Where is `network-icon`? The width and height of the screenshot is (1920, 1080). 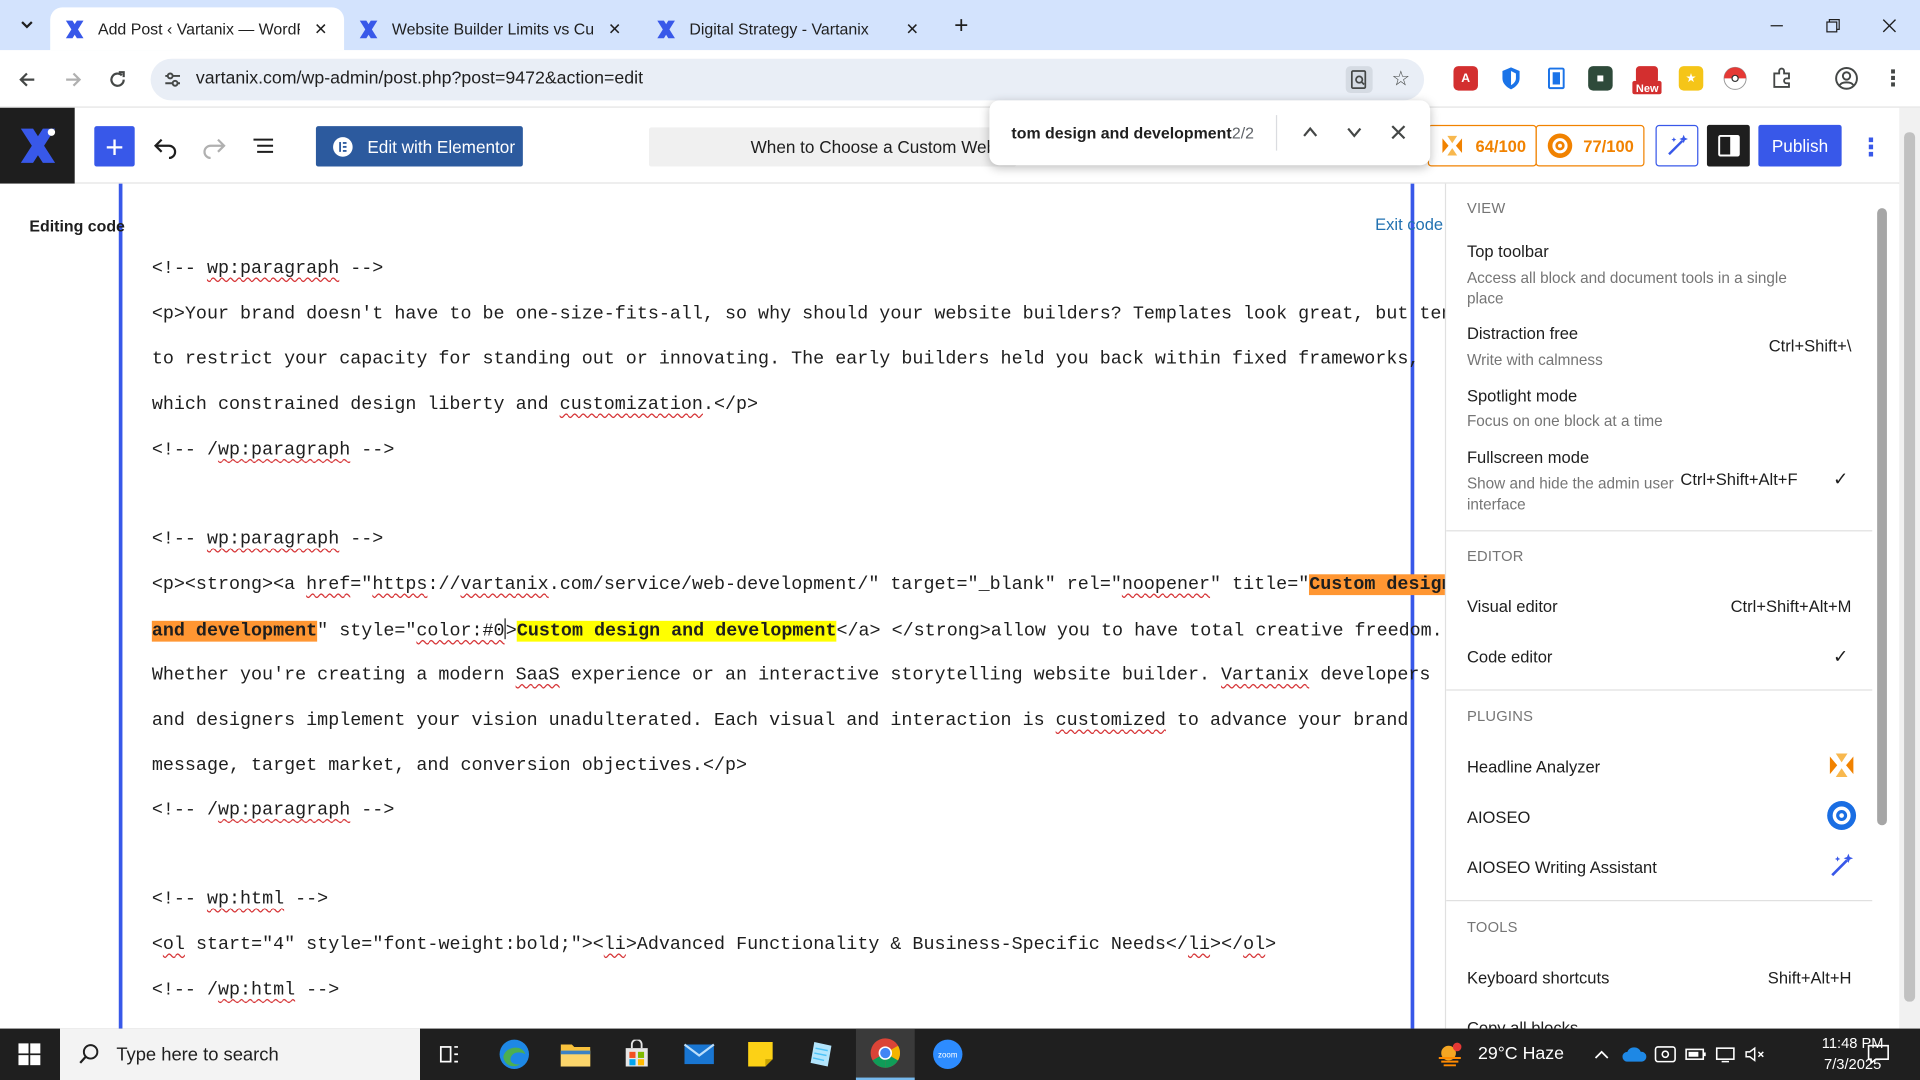
network-icon is located at coordinates (1725, 1054).